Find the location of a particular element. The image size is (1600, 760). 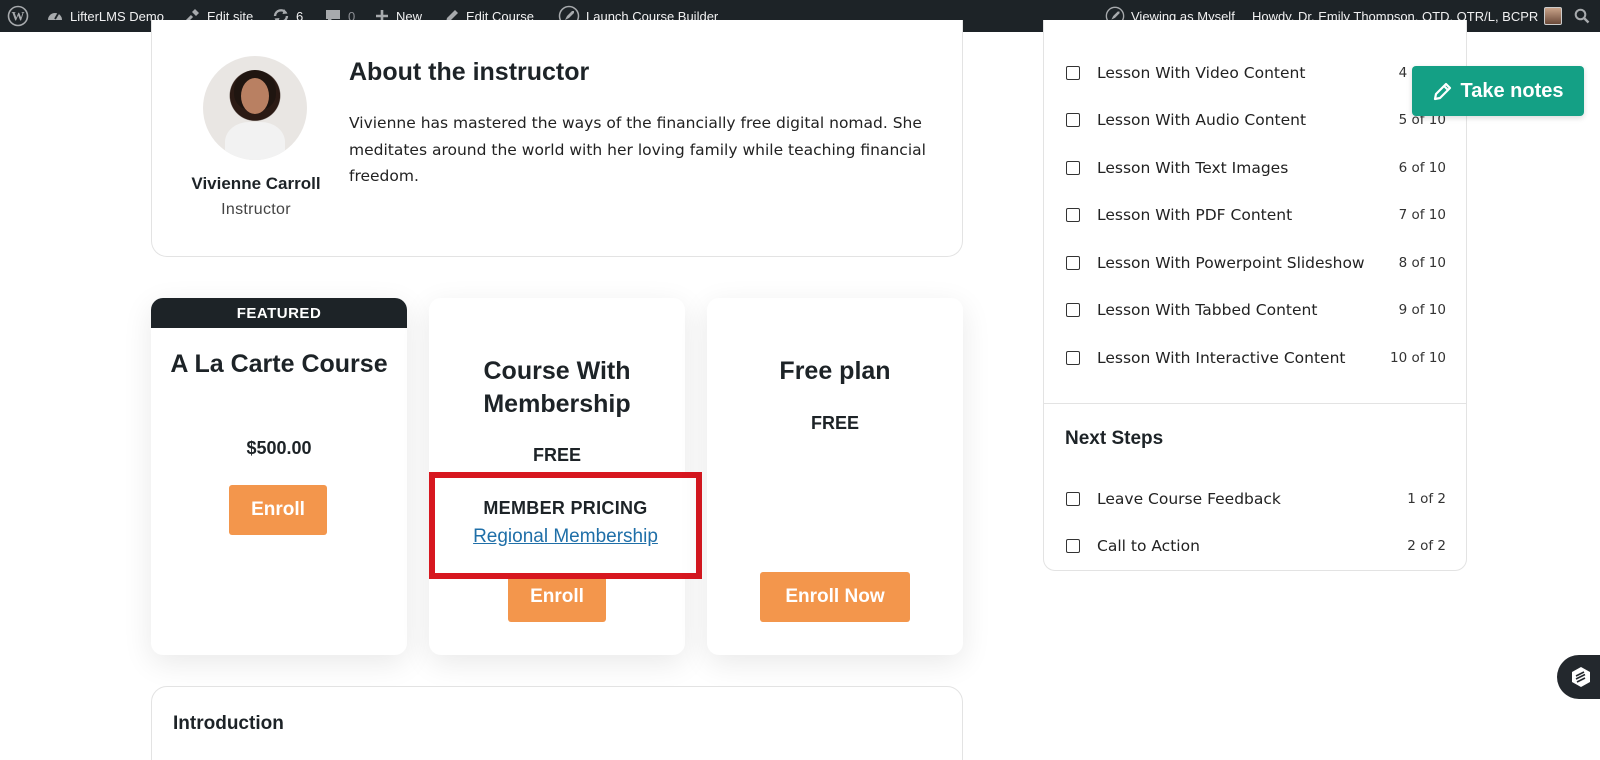

lesson-title: Lesson With Tabbed Content is located at coordinates (1207, 310).